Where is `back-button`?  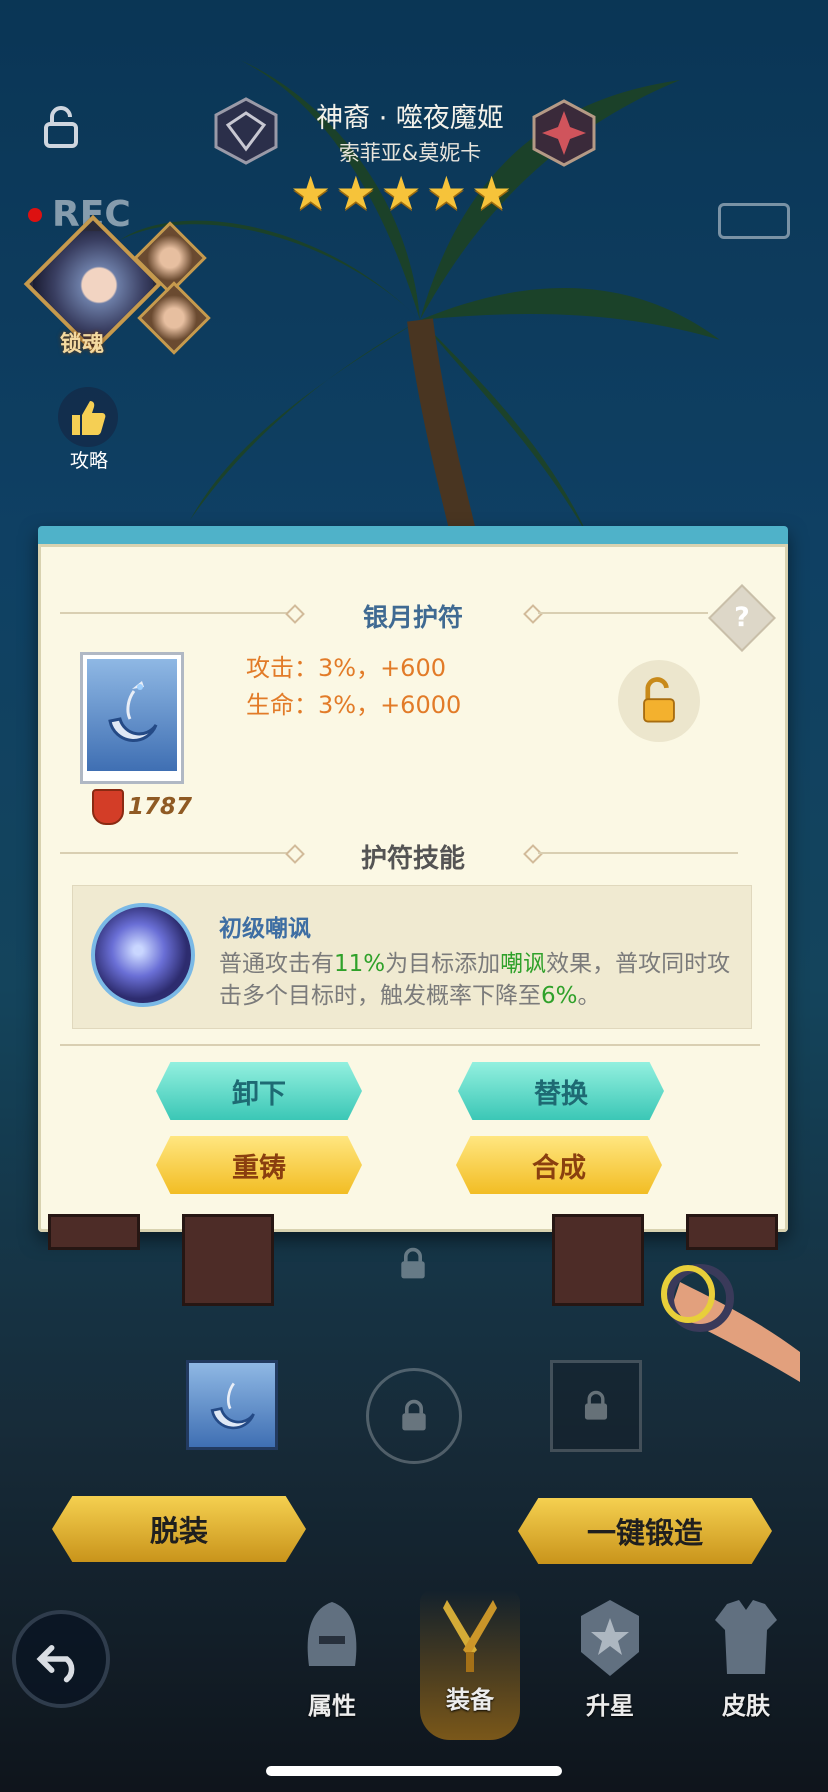 back-button is located at coordinates (61, 1659).